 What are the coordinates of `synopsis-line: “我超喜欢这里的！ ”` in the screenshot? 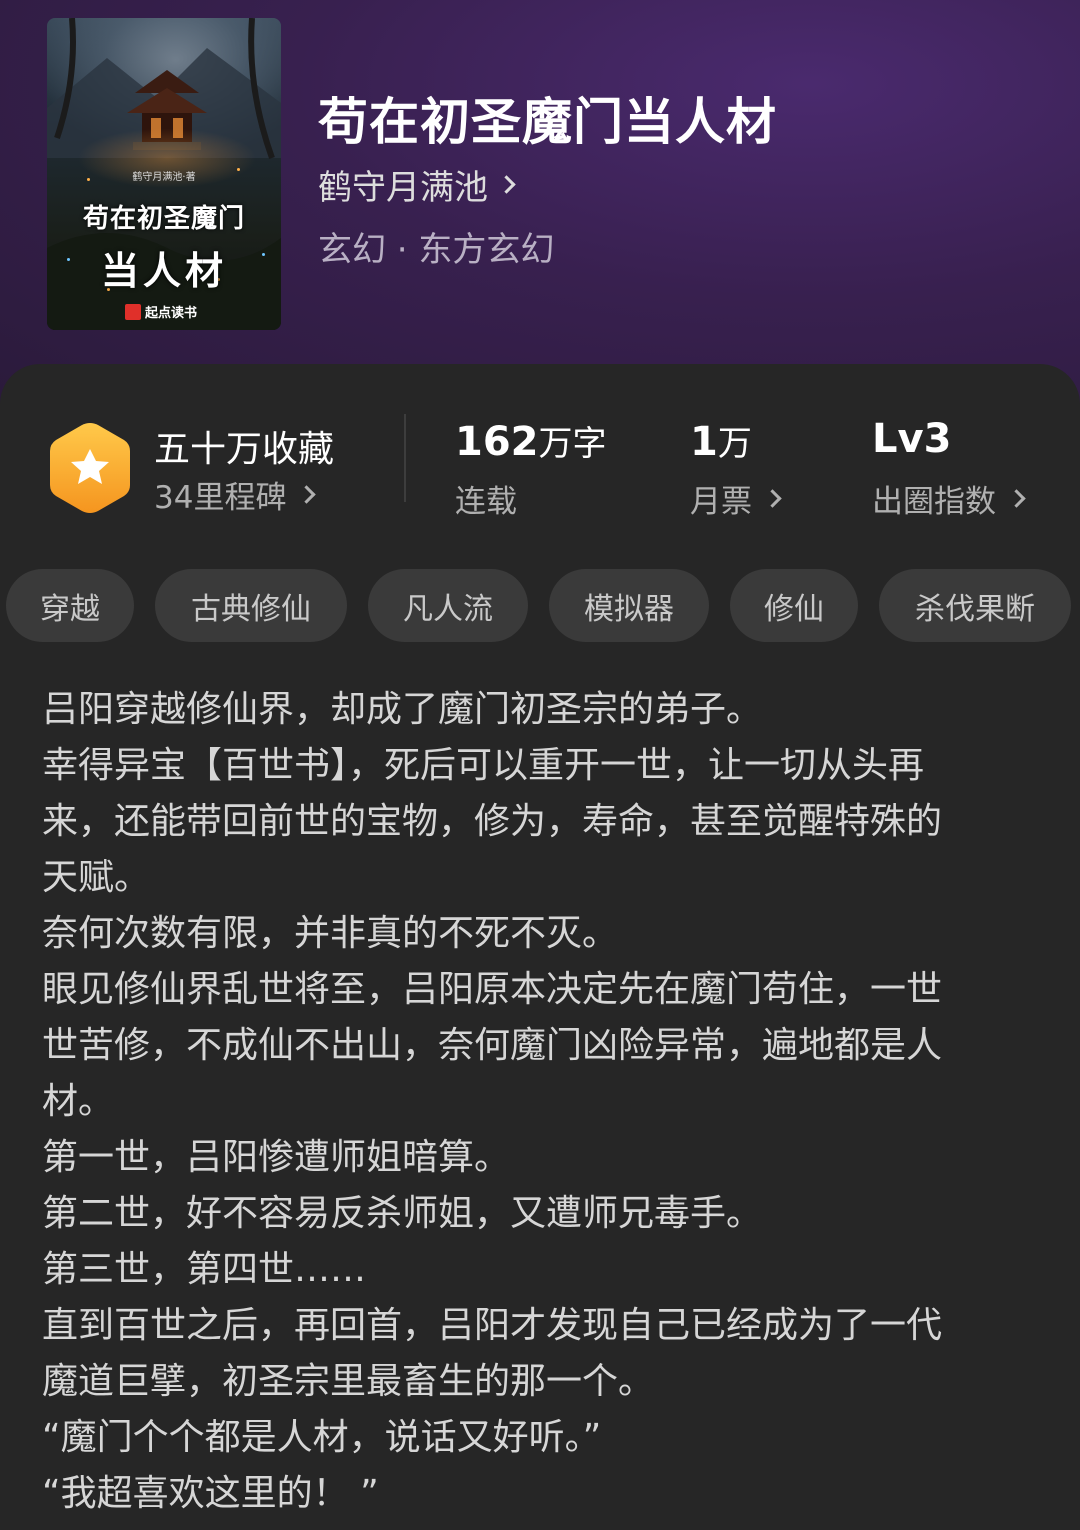 It's located at (210, 1493).